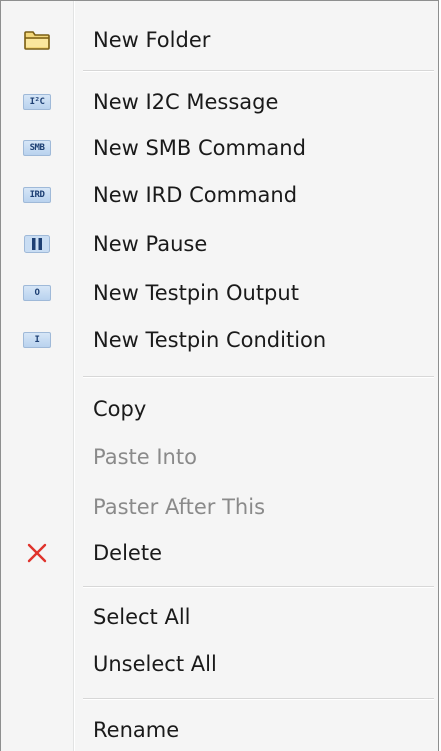 This screenshot has width=441, height=751. I want to click on menu-item-new-ird-command: IRD New IRD Command, so click(219, 195).